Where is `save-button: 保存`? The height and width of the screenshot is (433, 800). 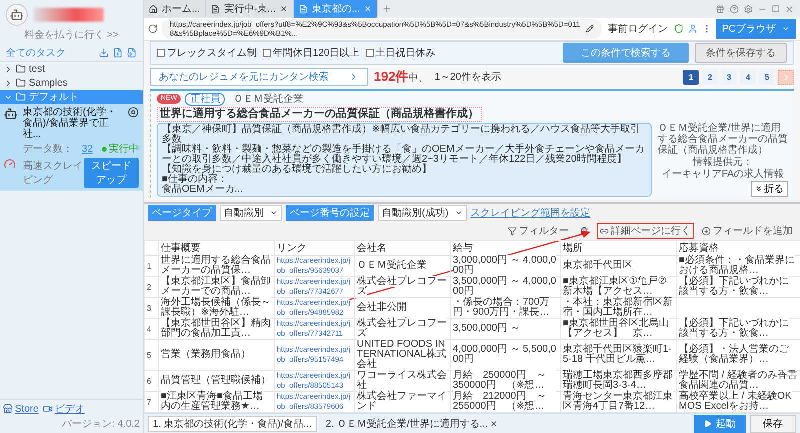 save-button: 保存 is located at coordinates (773, 423).